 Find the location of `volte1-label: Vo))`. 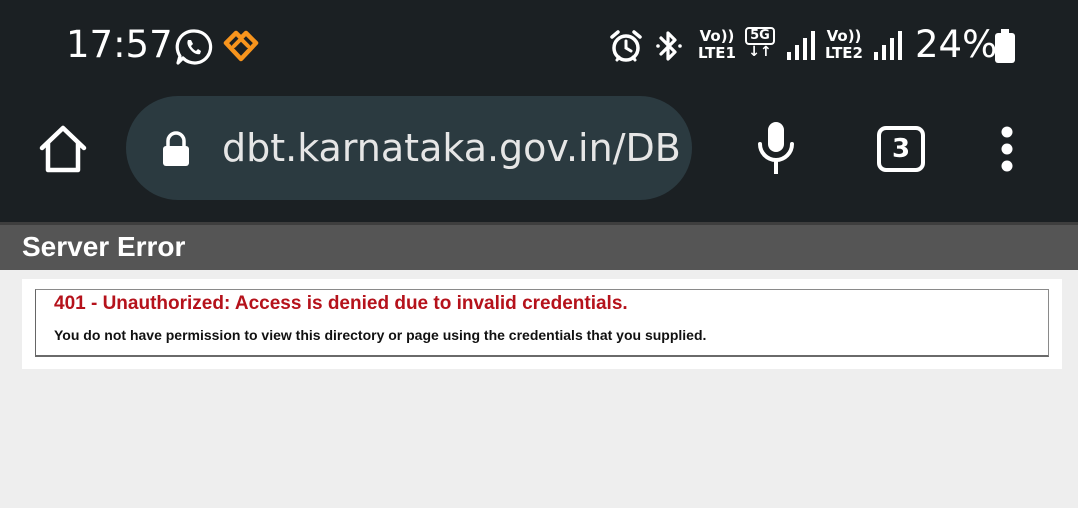

volte1-label: Vo)) is located at coordinates (717, 36).